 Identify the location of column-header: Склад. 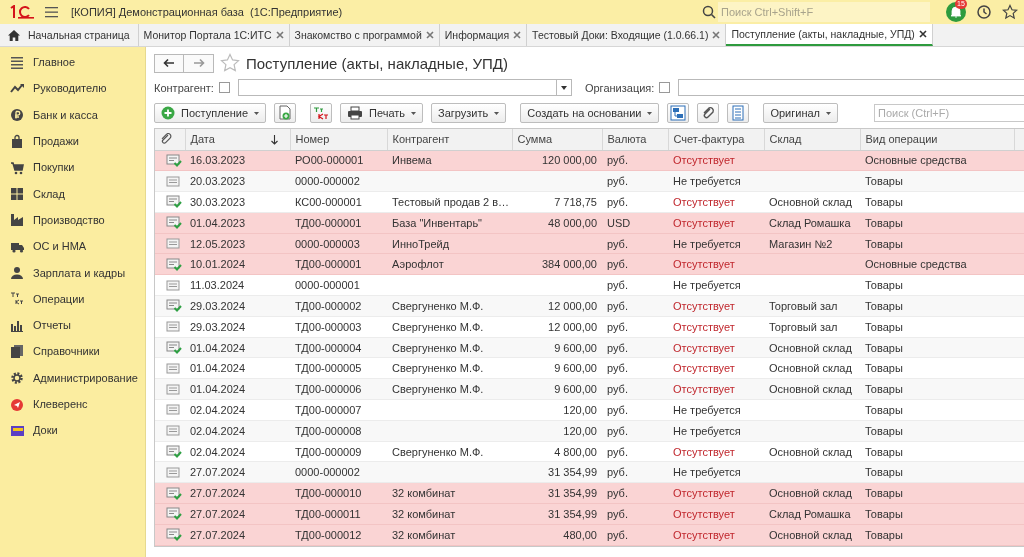
(812, 139).